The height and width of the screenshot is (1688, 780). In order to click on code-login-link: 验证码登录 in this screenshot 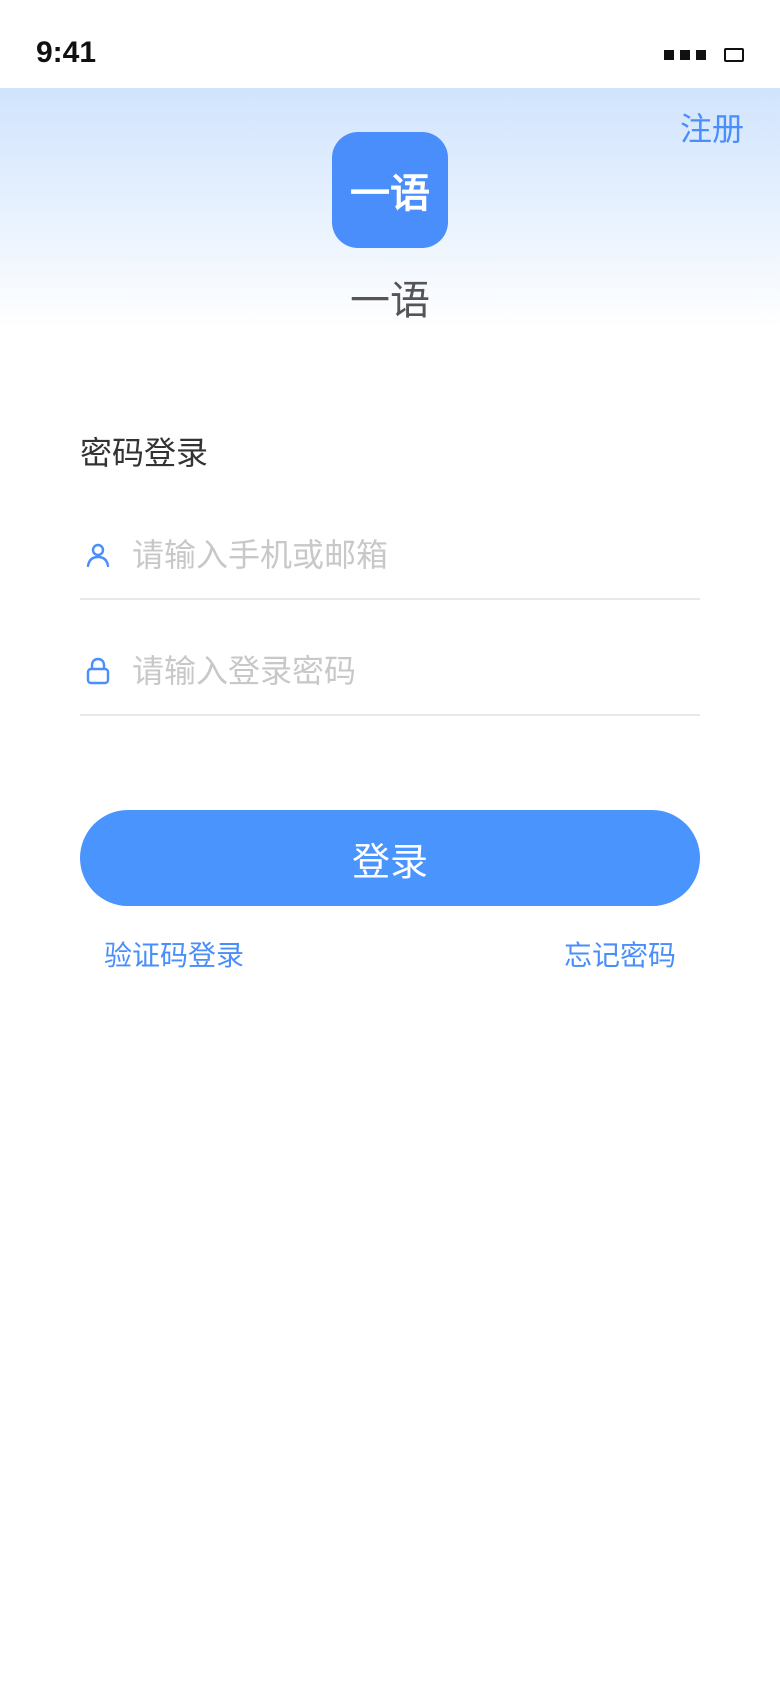, I will do `click(174, 954)`.